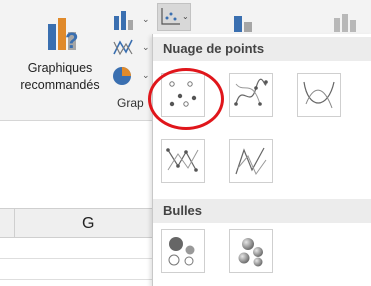  Describe the element at coordinates (348, 22) in the screenshot. I see `pivot-chart-icon` at that location.